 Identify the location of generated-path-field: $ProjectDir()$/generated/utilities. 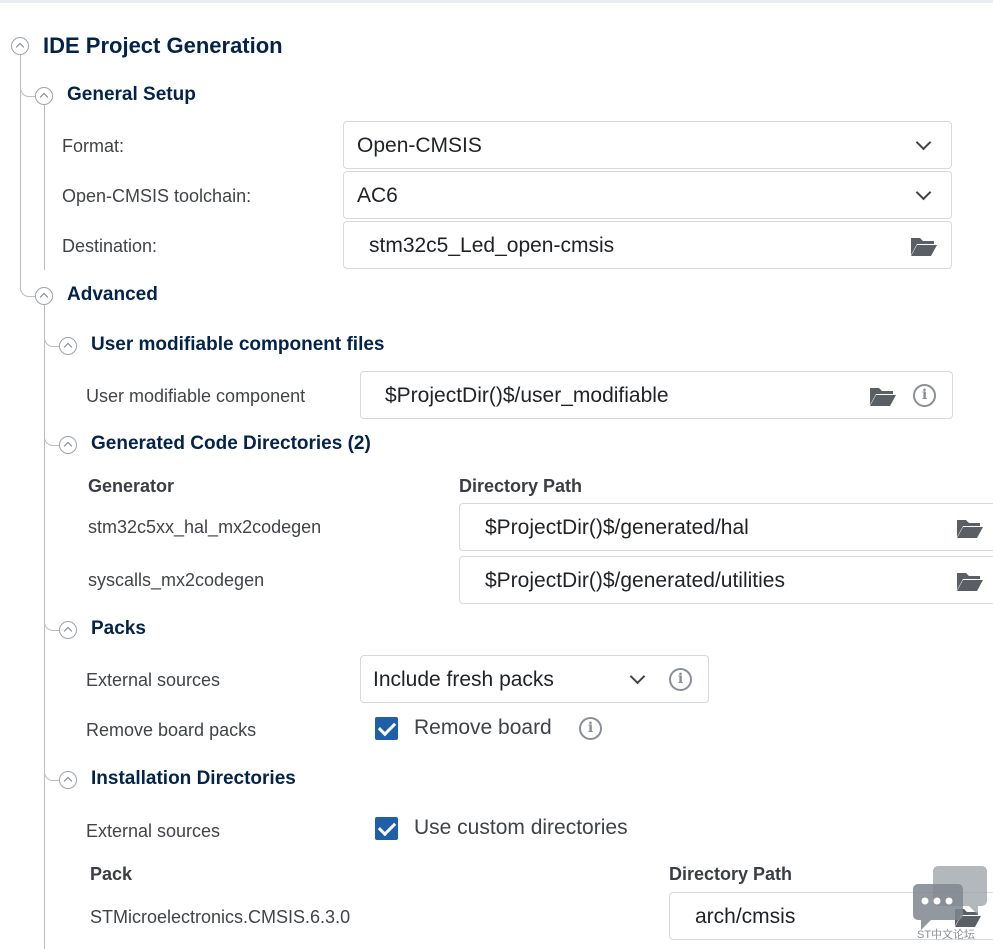
(726, 580).